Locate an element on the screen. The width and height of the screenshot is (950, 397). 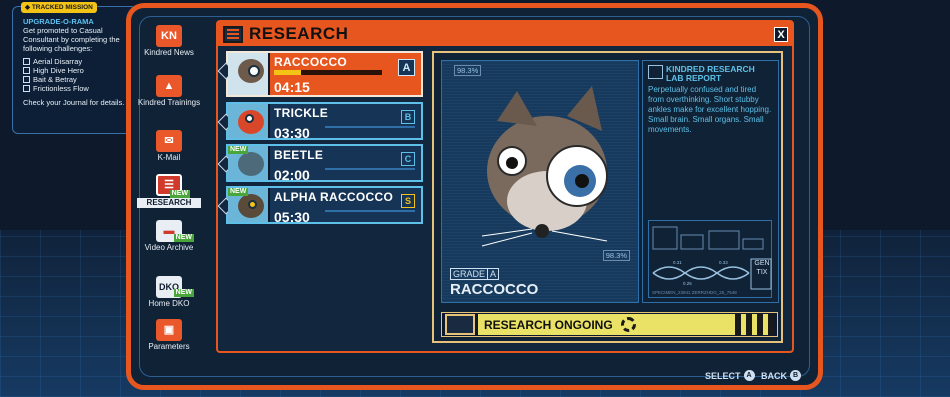
tracked-mission-tag: ◆ TRACKED MISSION is located at coordinates (59, 7).